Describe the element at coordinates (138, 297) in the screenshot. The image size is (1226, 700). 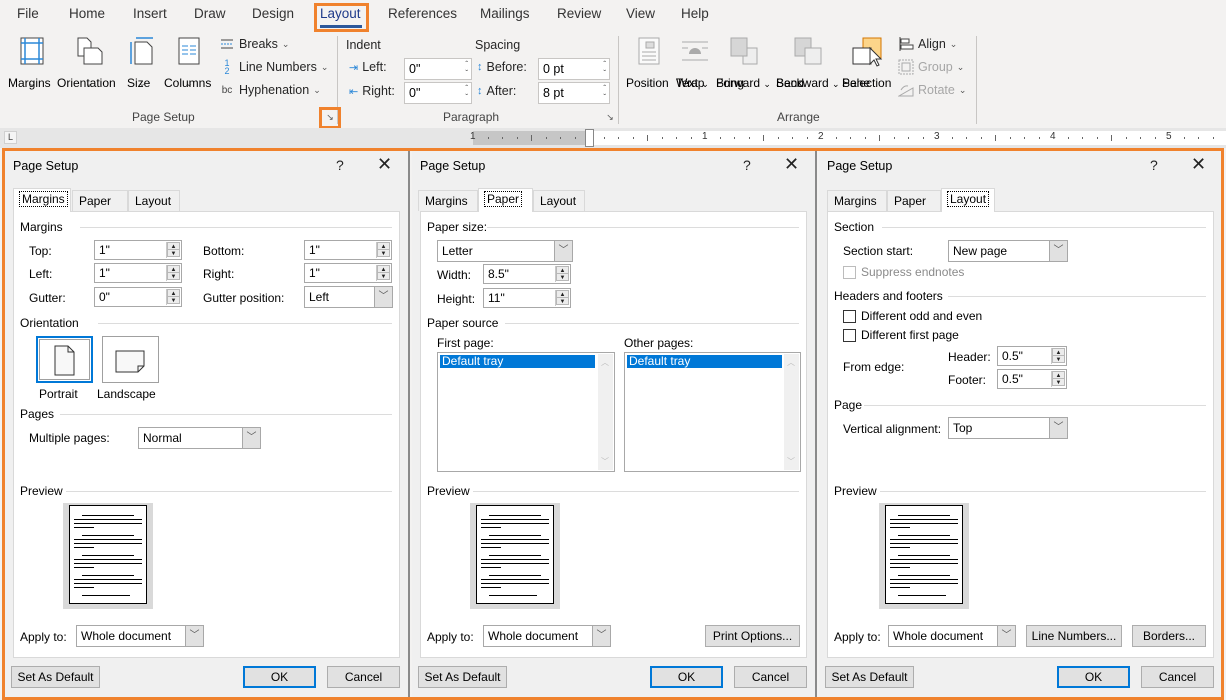
I see `gutter-input: 0" ▲ ▼` at that location.